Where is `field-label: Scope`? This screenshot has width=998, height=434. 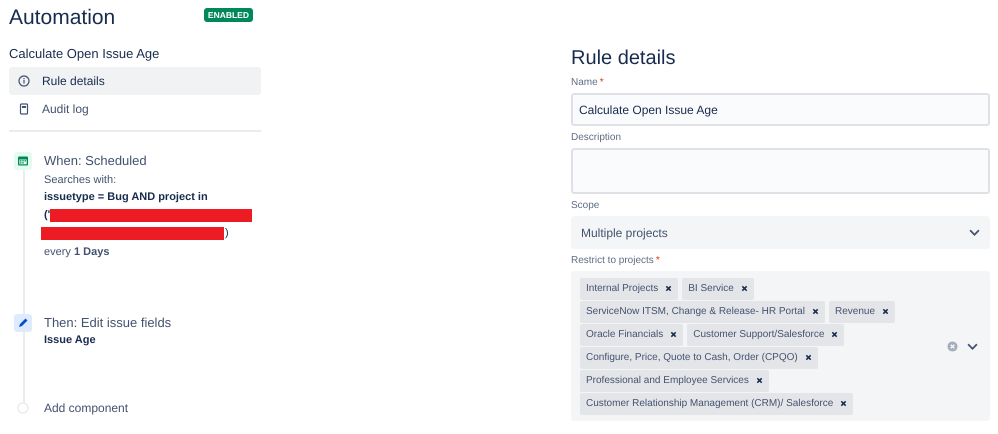
field-label: Scope is located at coordinates (585, 205).